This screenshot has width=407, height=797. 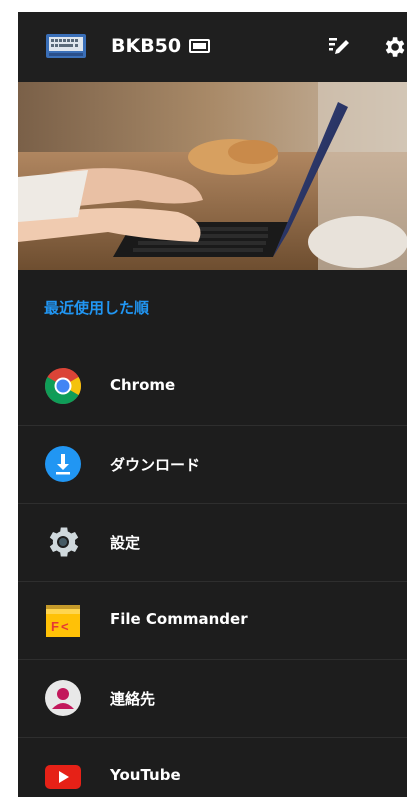 I want to click on list-item-label: File Commander, so click(x=179, y=619).